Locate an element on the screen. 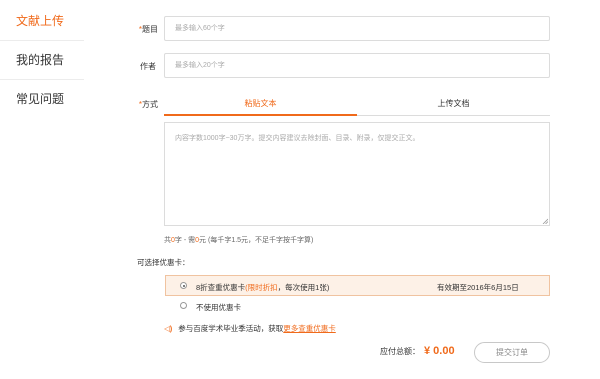  method-label: *方式 is located at coordinates (143, 104).